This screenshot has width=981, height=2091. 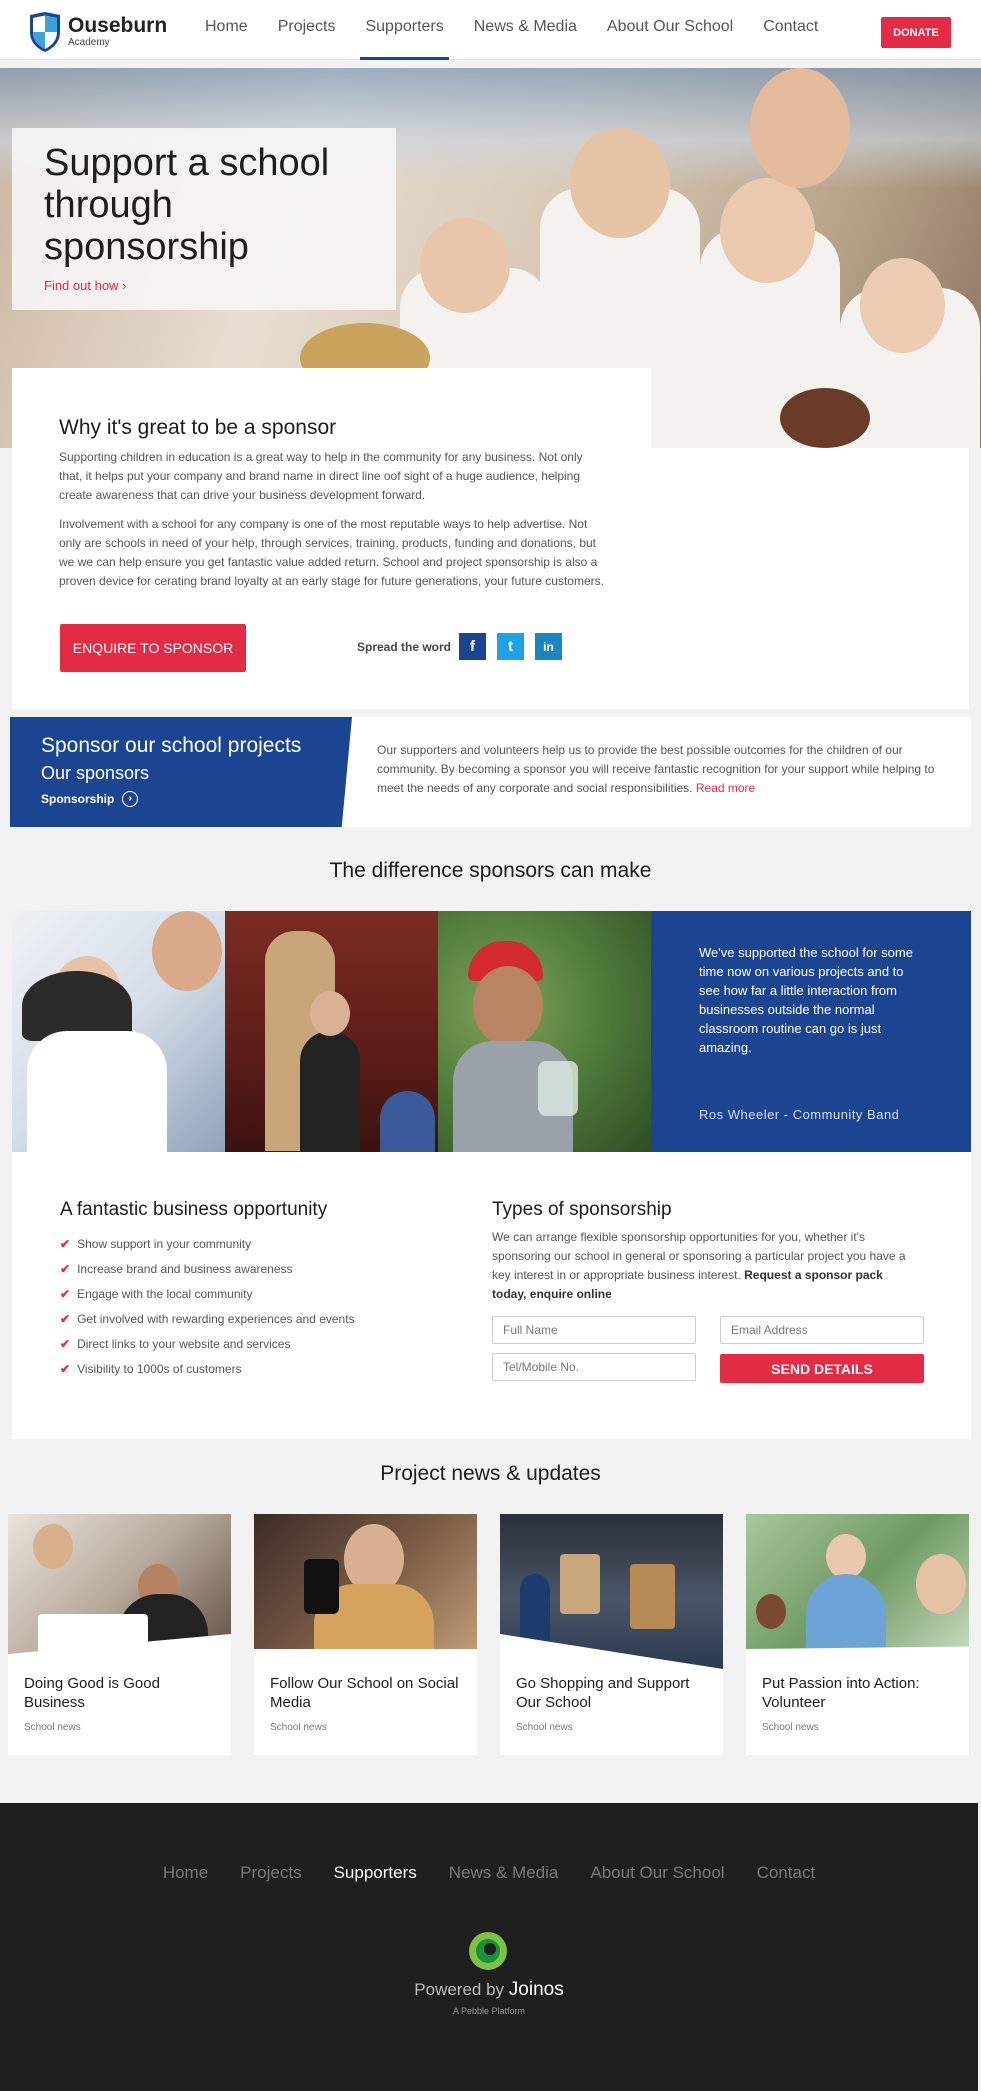 What do you see at coordinates (525, 30) in the screenshot?
I see `nav-news-media: News & Media` at bounding box center [525, 30].